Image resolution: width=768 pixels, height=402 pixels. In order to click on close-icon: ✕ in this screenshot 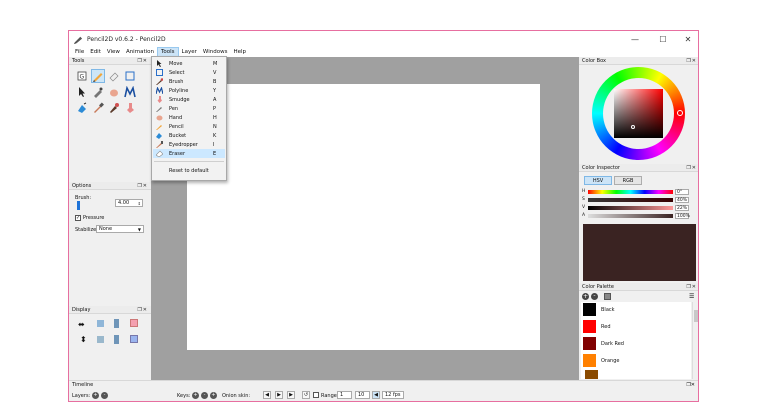, I will do `click(686, 39)`.